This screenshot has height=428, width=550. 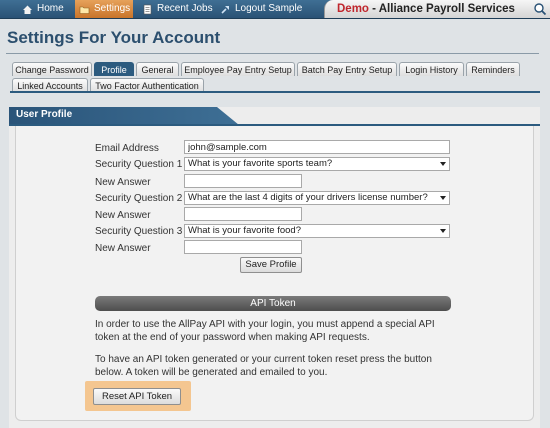 What do you see at coordinates (139, 164) in the screenshot?
I see `security-question-1-label: Security Question 1` at bounding box center [139, 164].